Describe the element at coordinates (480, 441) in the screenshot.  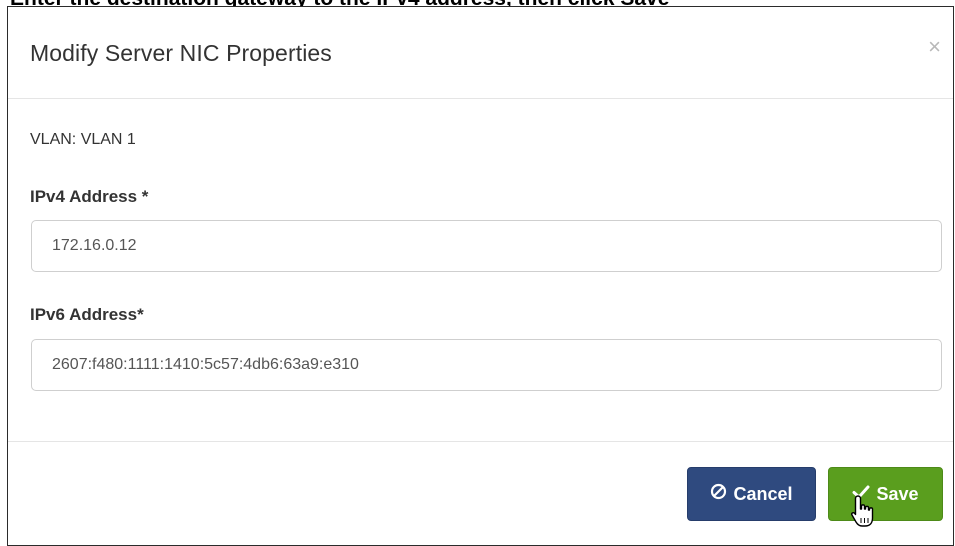
I see `footer-divider` at that location.